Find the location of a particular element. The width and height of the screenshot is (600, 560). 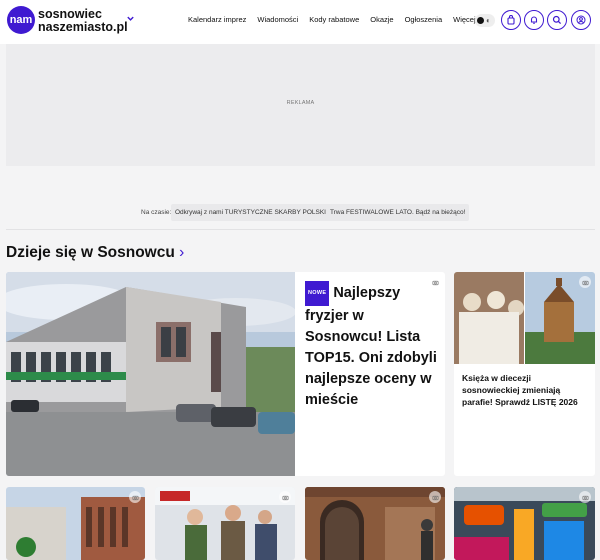

notifications-button is located at coordinates (534, 20).